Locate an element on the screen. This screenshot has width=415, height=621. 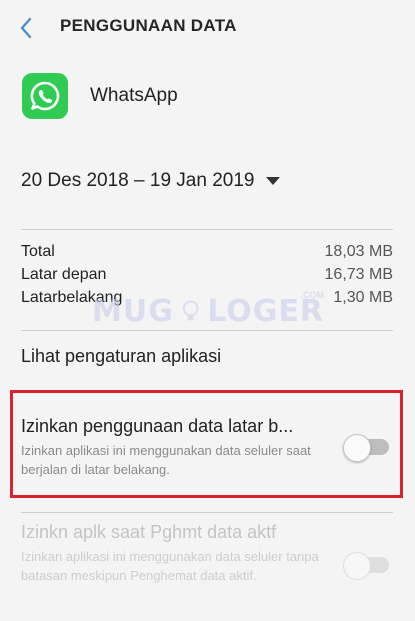
app-info-row: WhatsApp is located at coordinates (100, 96).